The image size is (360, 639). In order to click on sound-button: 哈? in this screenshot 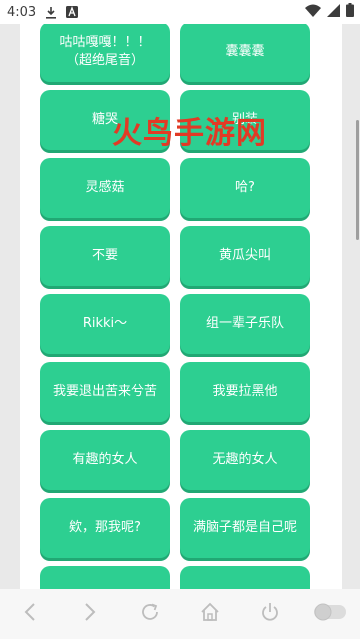, I will do `click(245, 188)`.